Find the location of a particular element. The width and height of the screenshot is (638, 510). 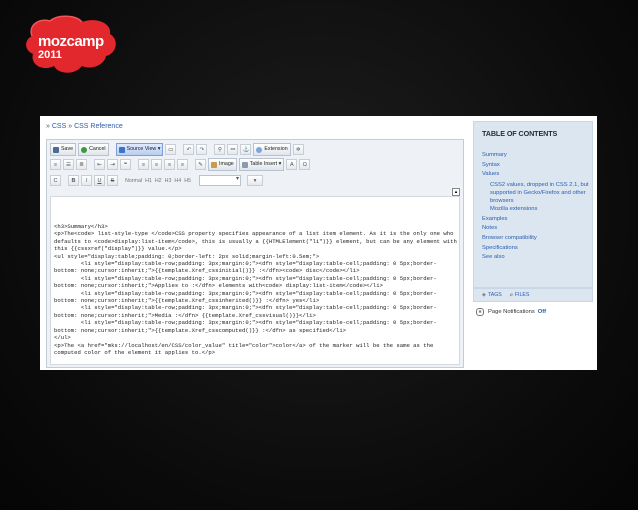

pencil-icon: ✎ is located at coordinates (200, 164).